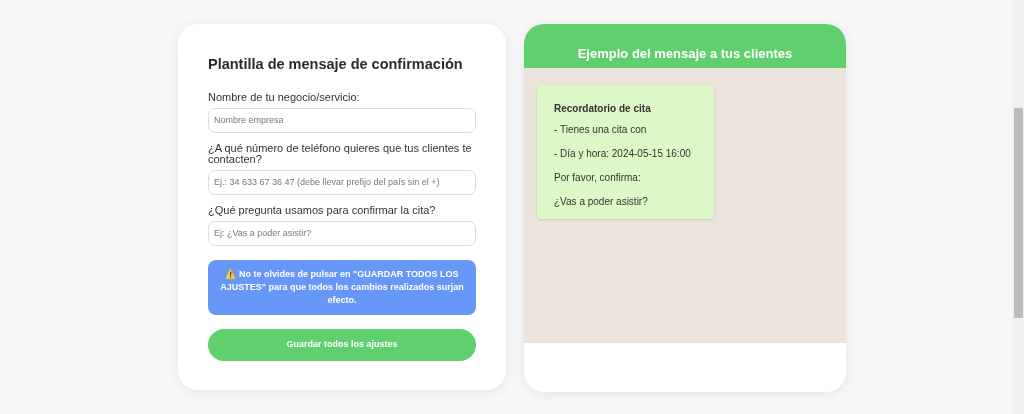  What do you see at coordinates (598, 178) in the screenshot?
I see `message-line: Por favor, confirma:` at bounding box center [598, 178].